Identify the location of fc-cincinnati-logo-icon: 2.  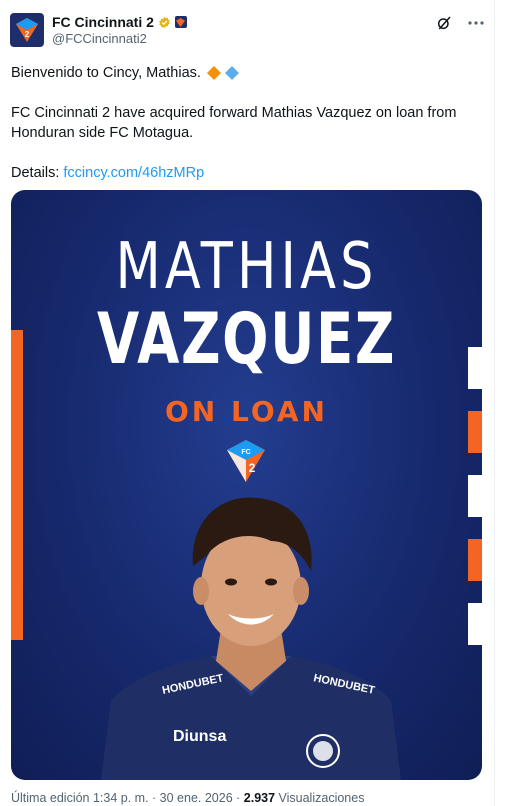
(27, 30).